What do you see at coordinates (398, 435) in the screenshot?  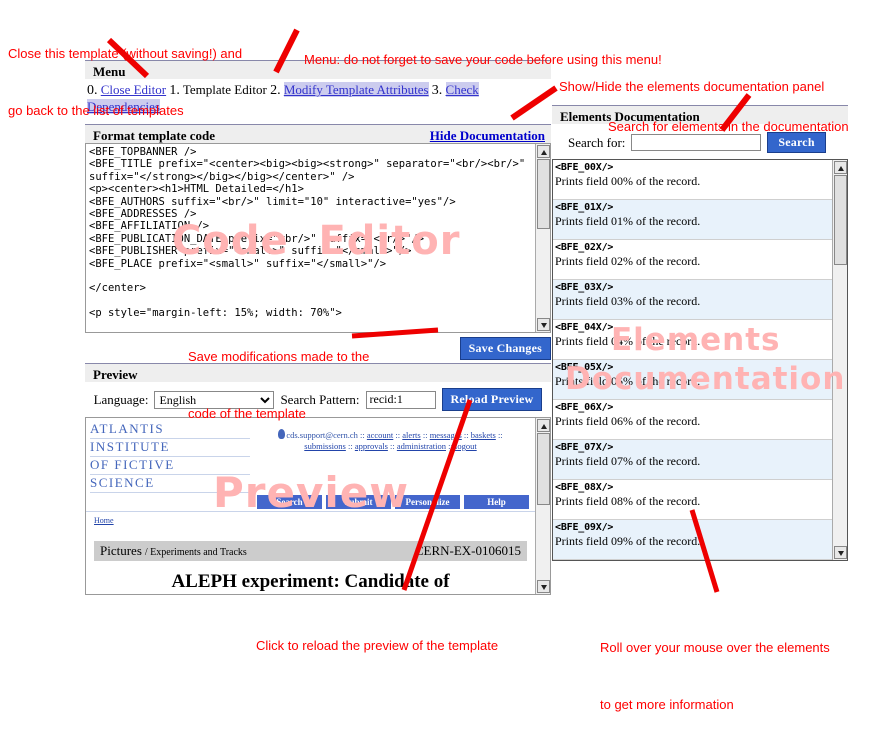 I see `link-sep-2: ::` at bounding box center [398, 435].